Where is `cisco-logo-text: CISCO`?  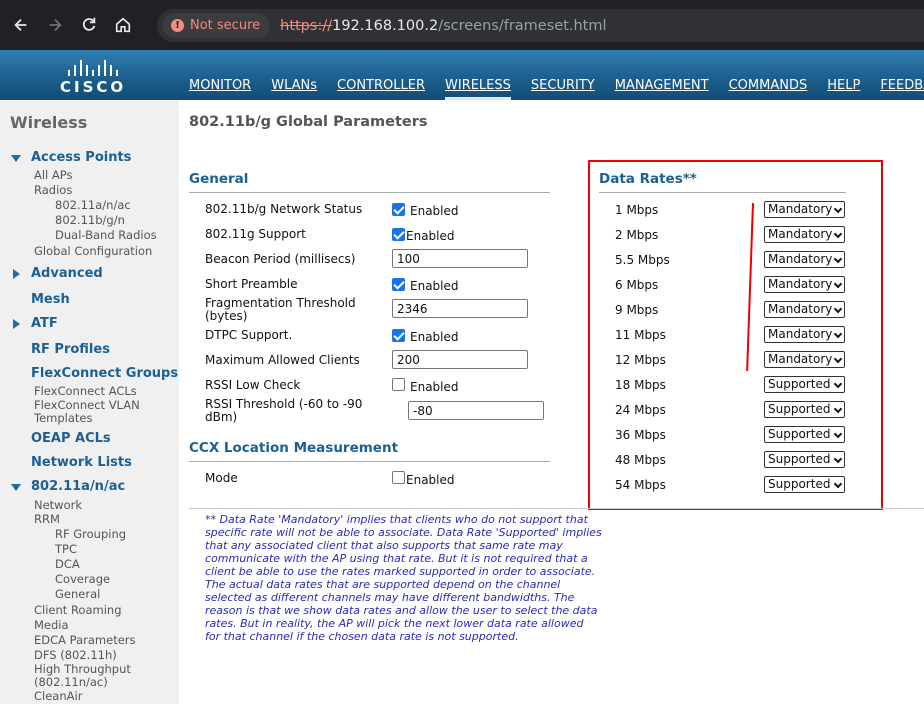 cisco-logo-text: CISCO is located at coordinates (93, 87).